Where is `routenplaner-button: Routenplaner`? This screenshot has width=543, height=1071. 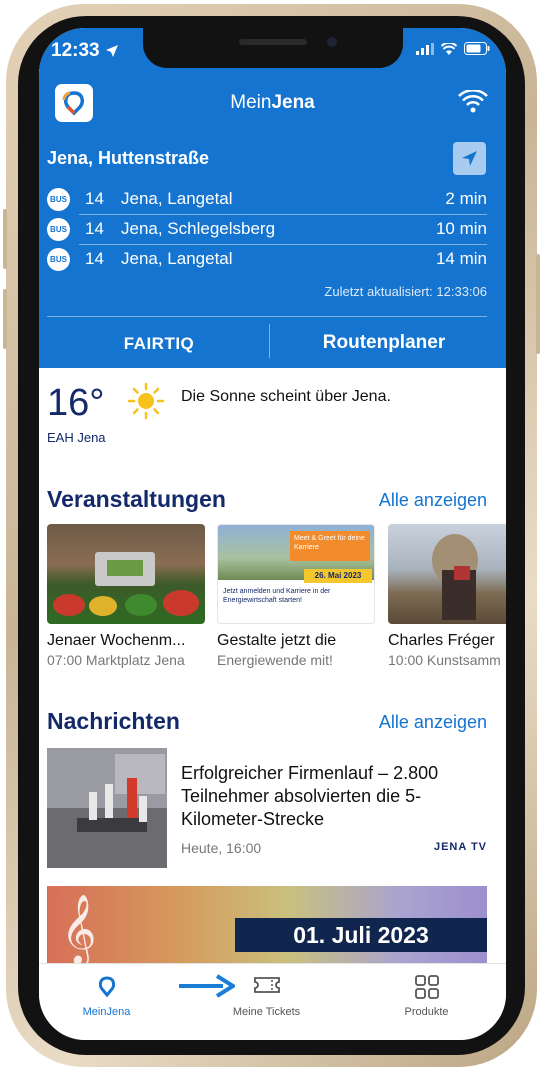
routenplaner-button: Routenplaner is located at coordinates (384, 343).